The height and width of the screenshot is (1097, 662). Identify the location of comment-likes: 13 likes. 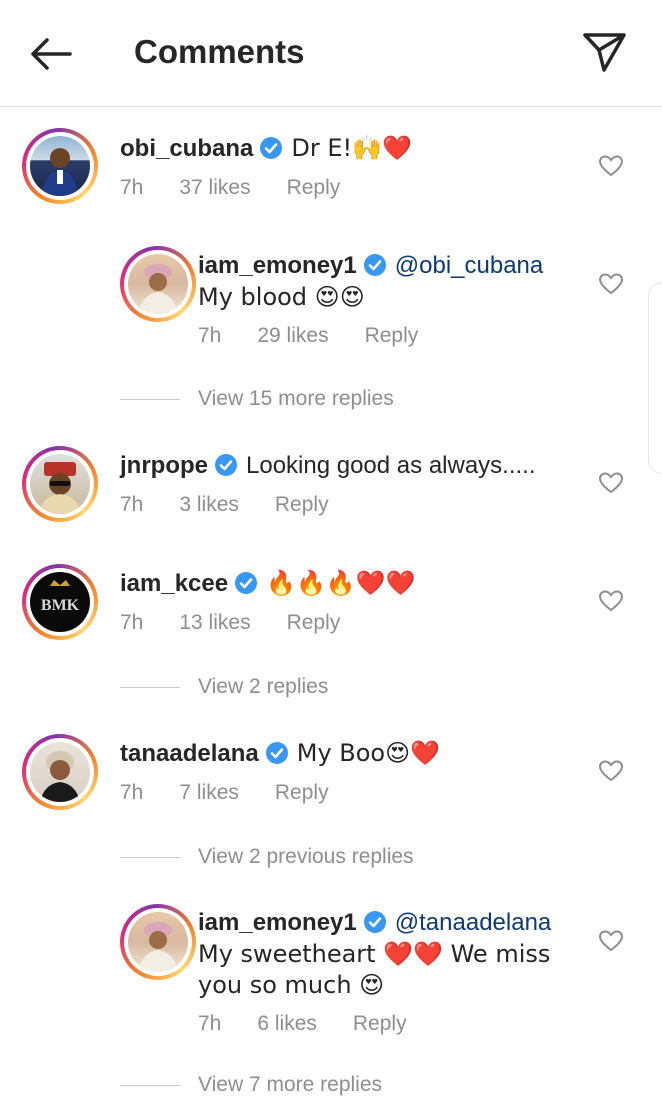
(214, 623).